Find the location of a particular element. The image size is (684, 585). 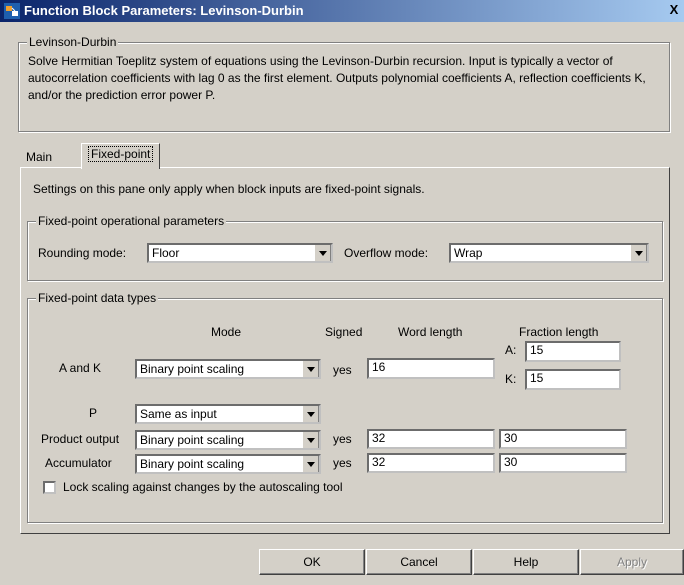

simulink-block-icon is located at coordinates (12, 11).